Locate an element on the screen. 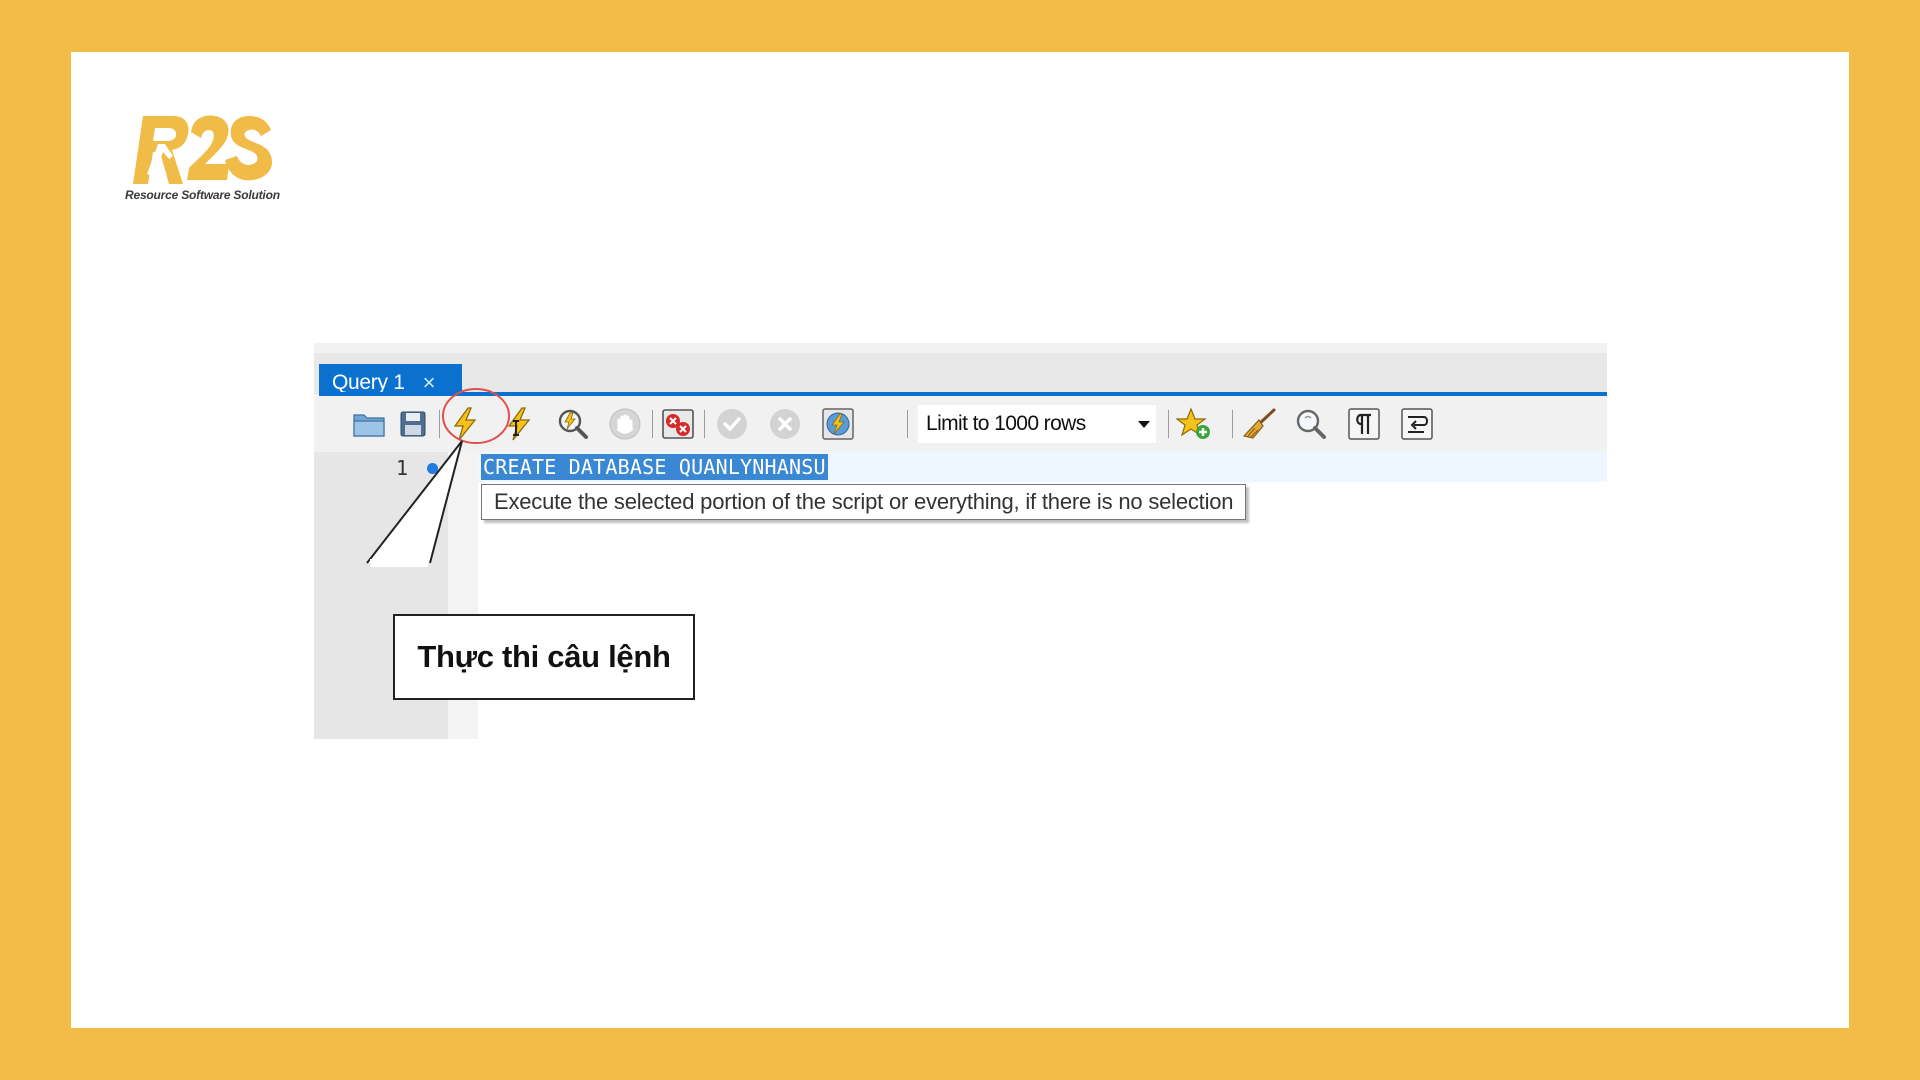  beautify-button is located at coordinates (1259, 424).